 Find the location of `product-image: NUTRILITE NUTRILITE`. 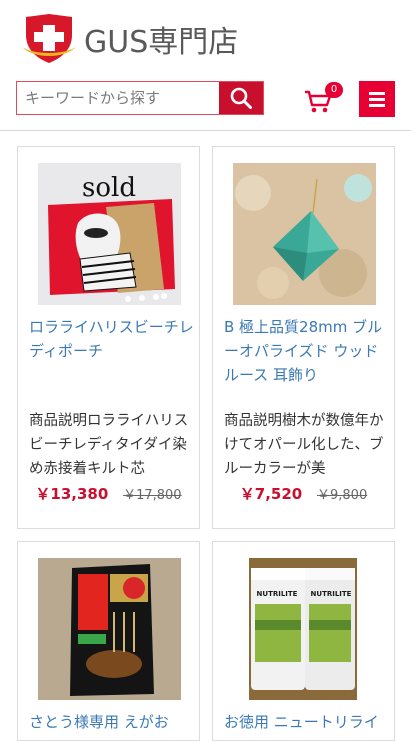

product-image: NUTRILITE NUTRILITE is located at coordinates (303, 629).